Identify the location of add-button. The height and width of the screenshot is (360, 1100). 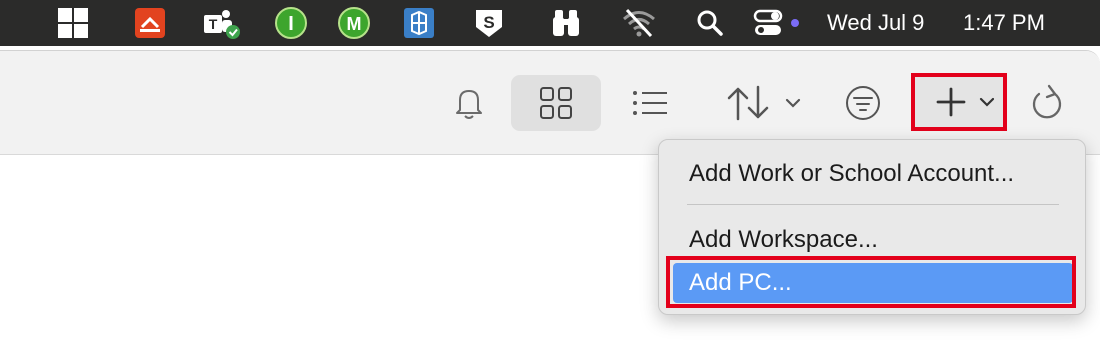
(959, 102).